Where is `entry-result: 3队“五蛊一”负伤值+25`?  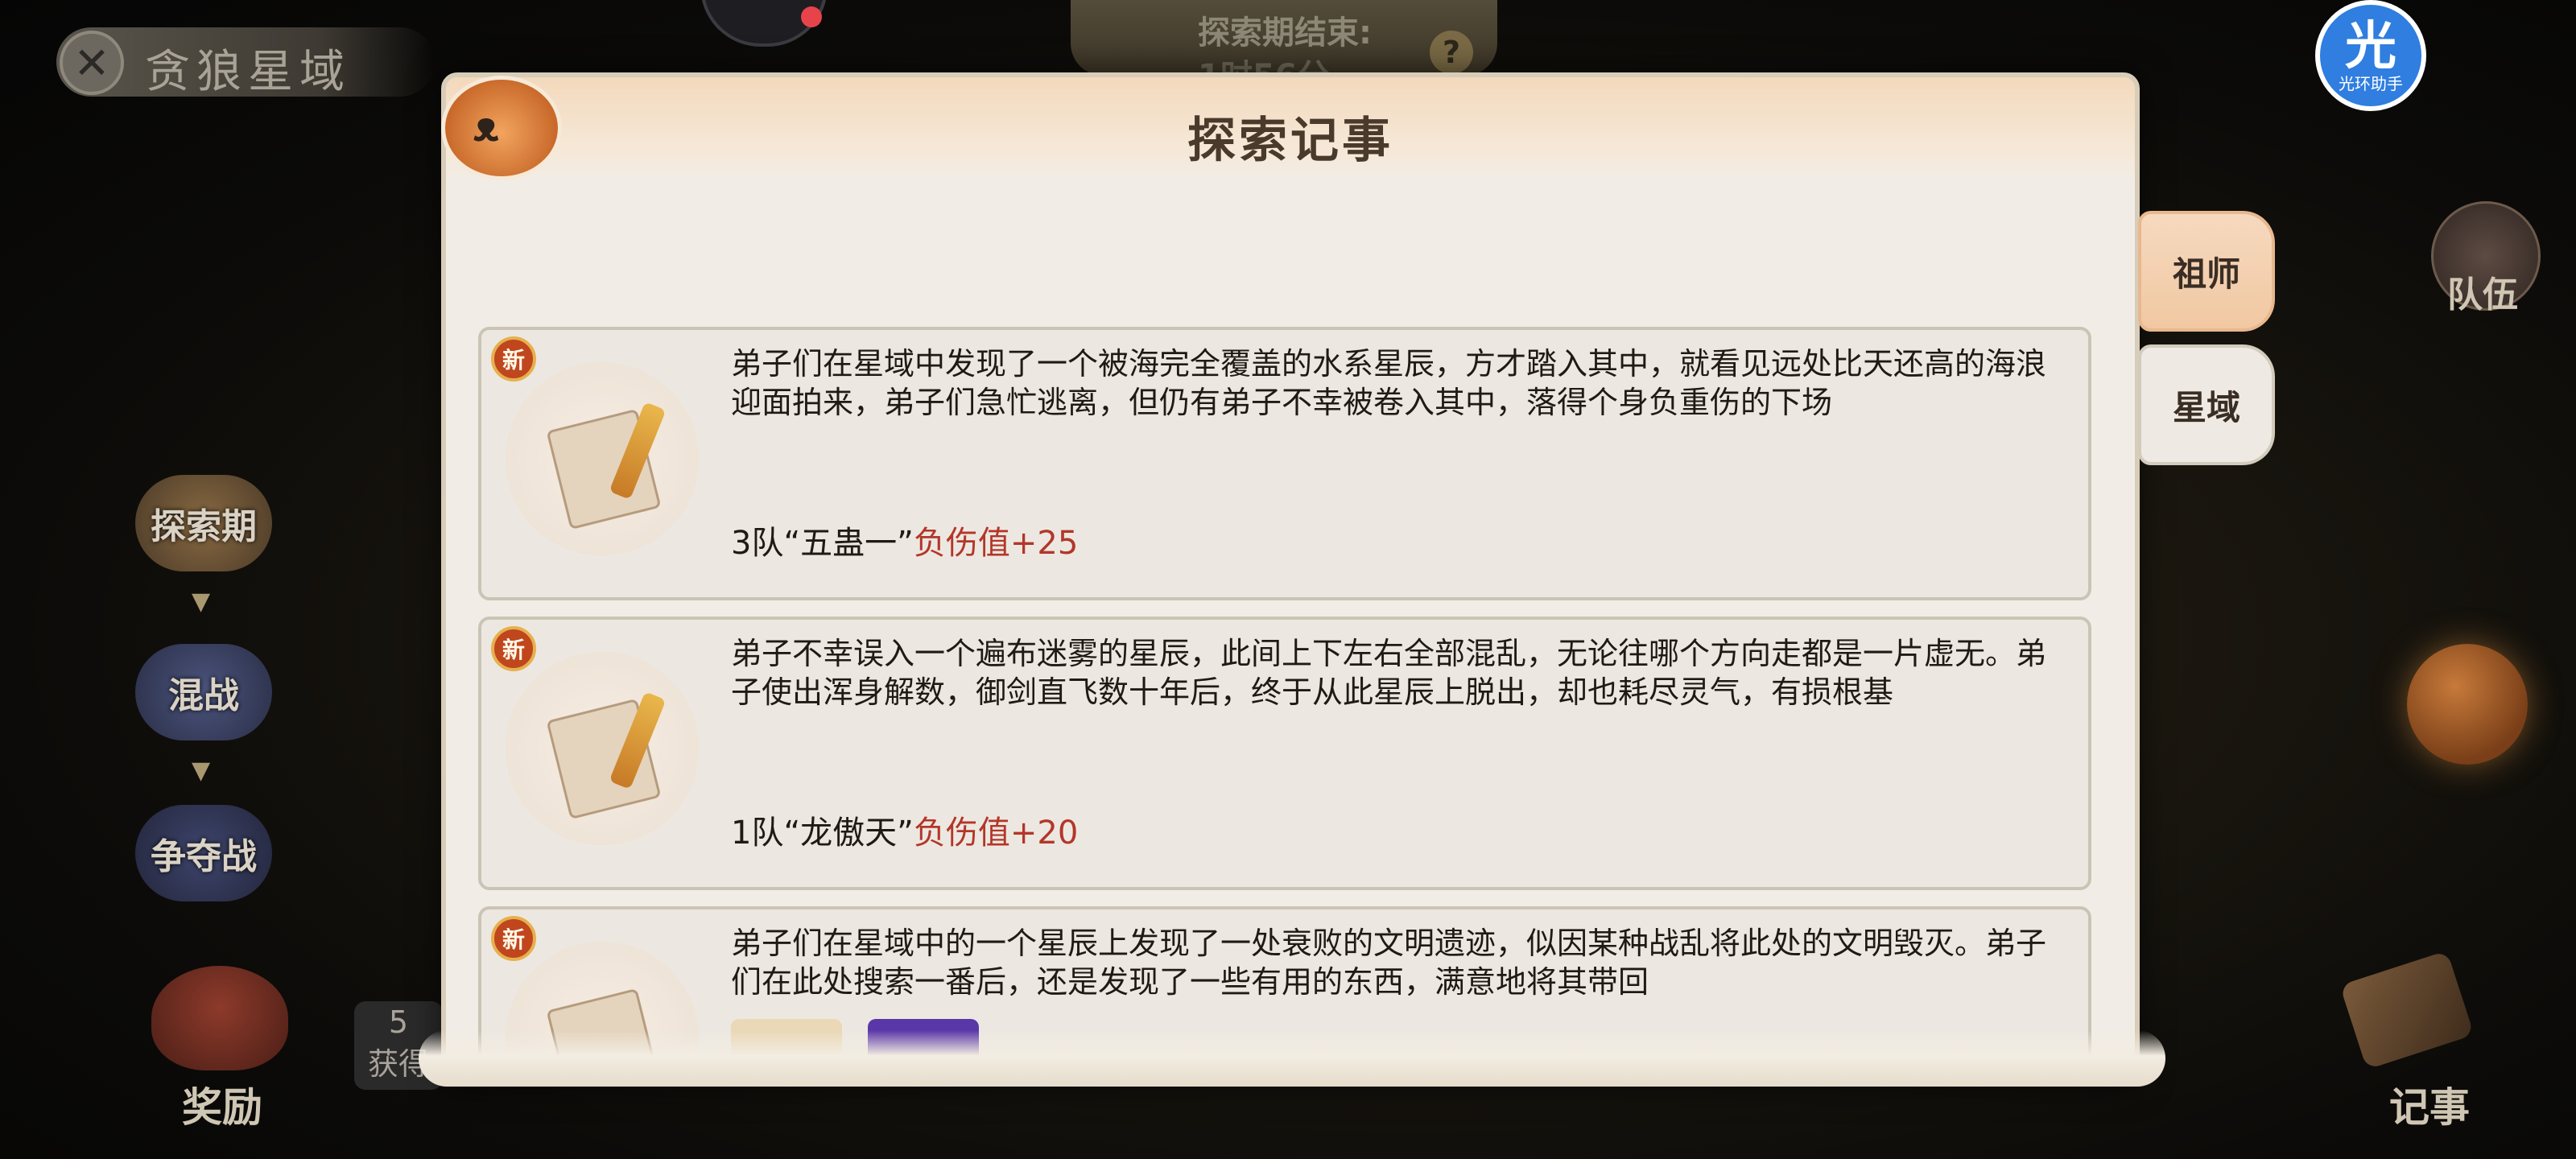
entry-result: 3队“五蛊一”负伤值+25 is located at coordinates (904, 540).